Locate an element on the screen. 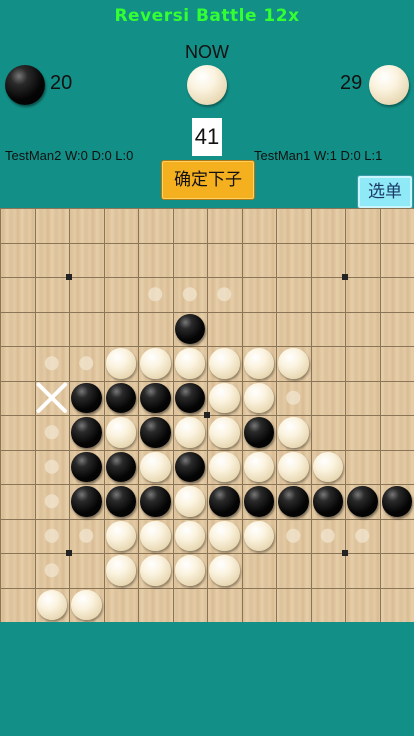 This screenshot has height=736, width=414. current-turn-stone-icon is located at coordinates (207, 85).